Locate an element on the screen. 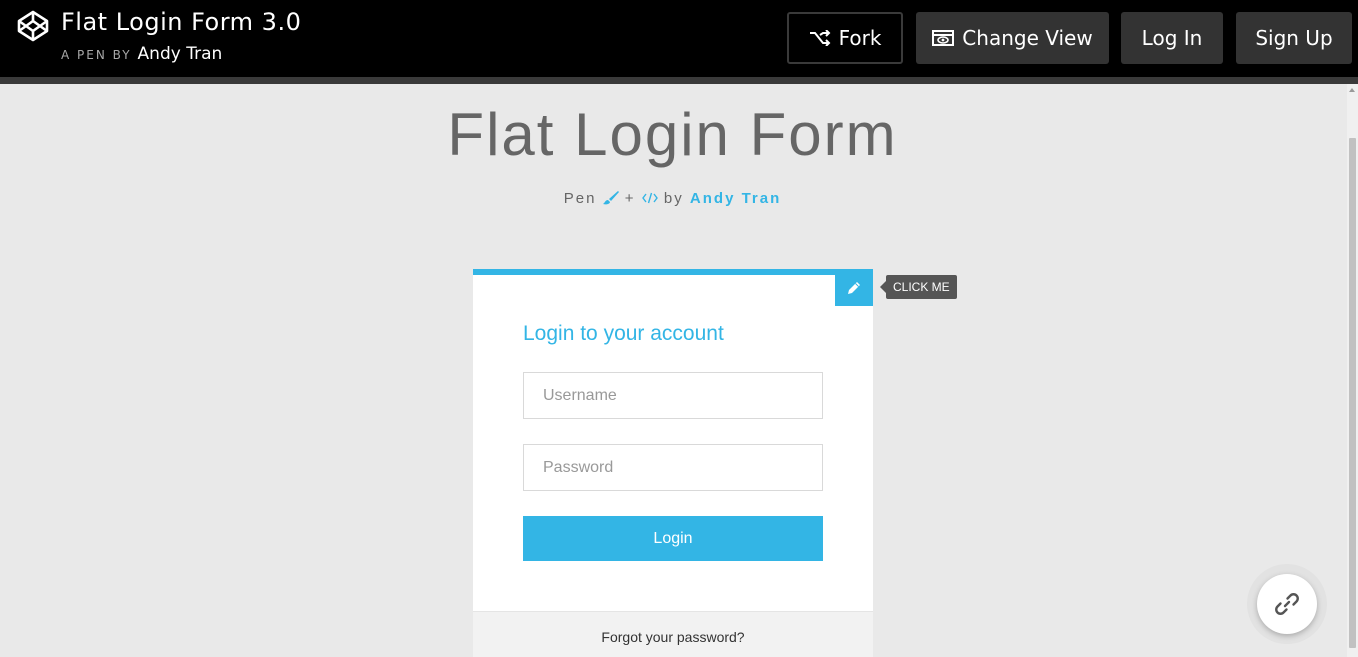  codepen-logo-icon is located at coordinates (33, 26).